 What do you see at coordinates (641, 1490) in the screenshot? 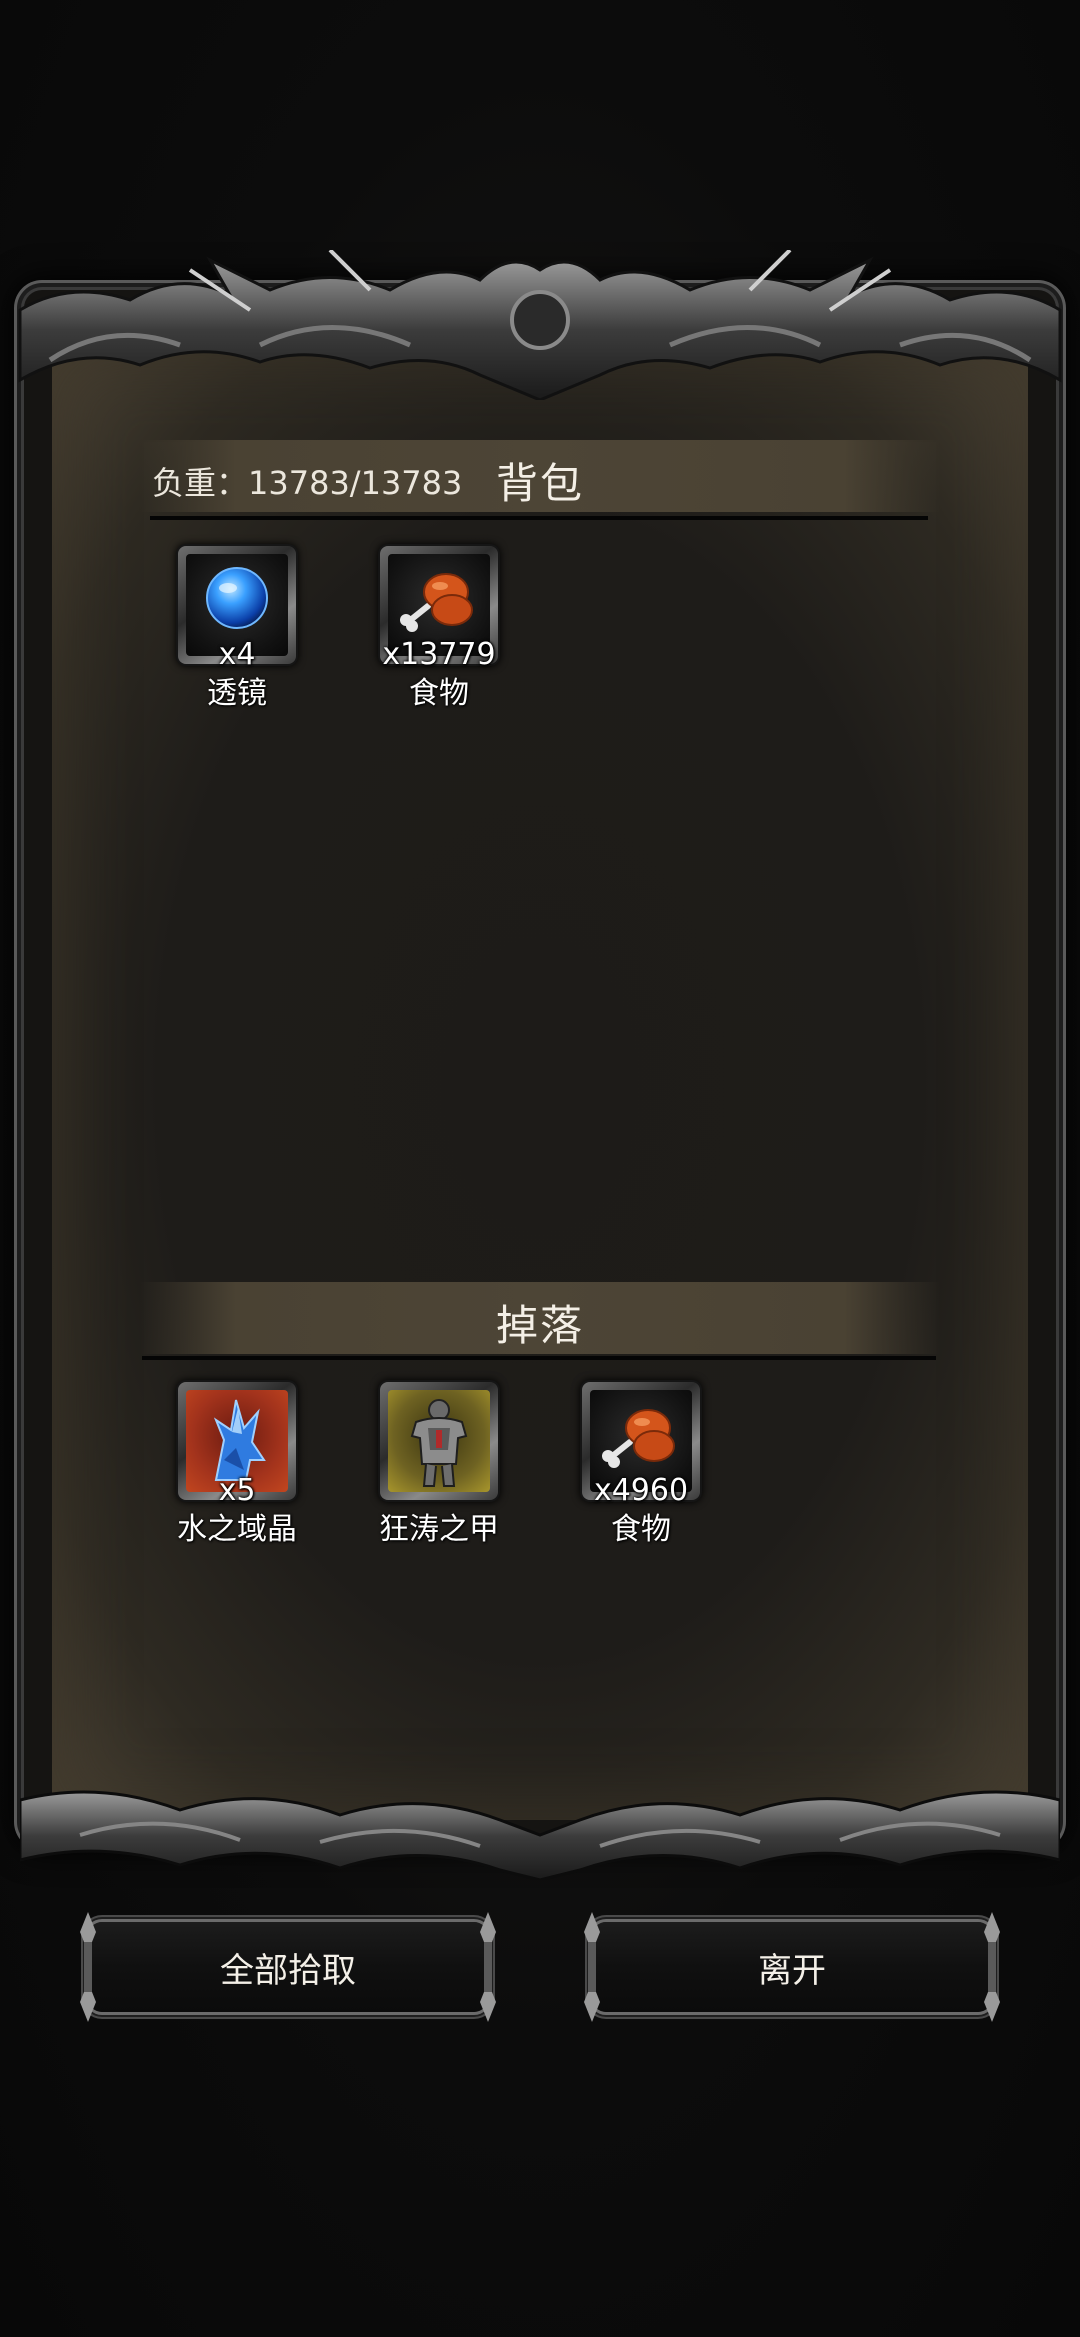
I see `item-count: x4960` at bounding box center [641, 1490].